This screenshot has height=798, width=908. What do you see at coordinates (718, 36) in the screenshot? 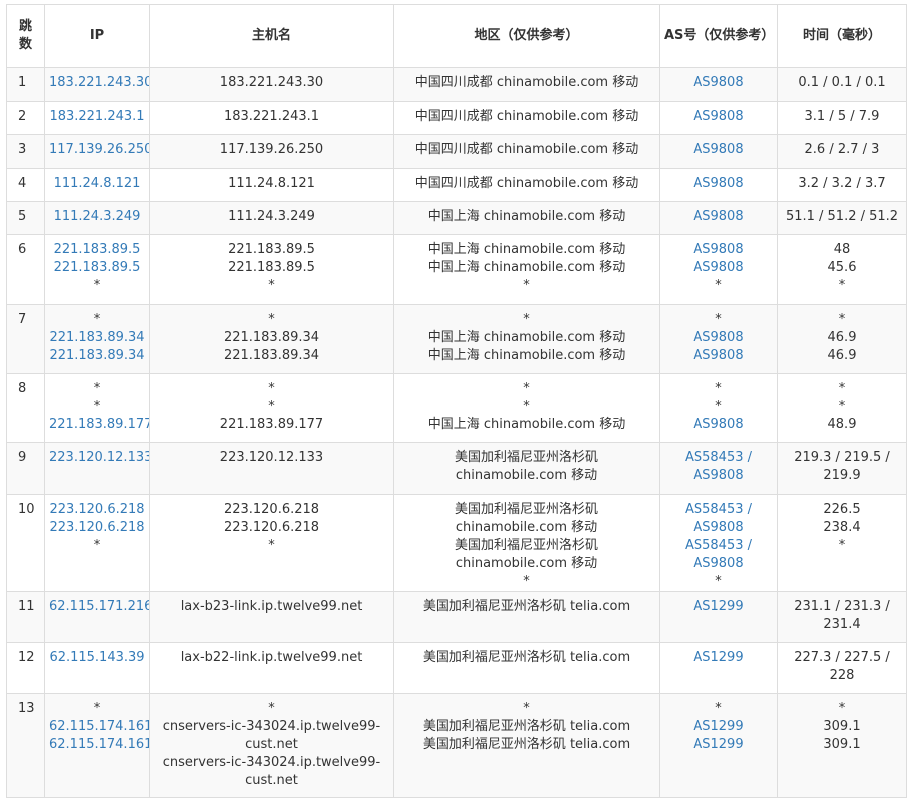
I see `header-asn: AS号（仅供参考）` at bounding box center [718, 36].